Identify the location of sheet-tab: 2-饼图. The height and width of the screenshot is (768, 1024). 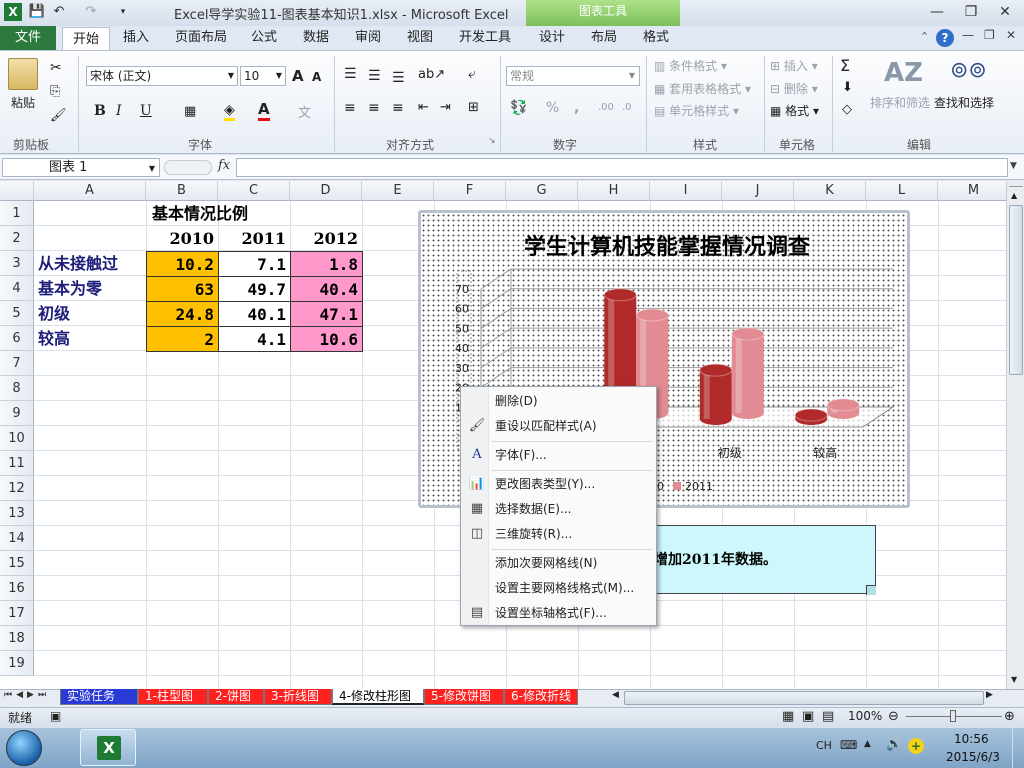
(236, 697).